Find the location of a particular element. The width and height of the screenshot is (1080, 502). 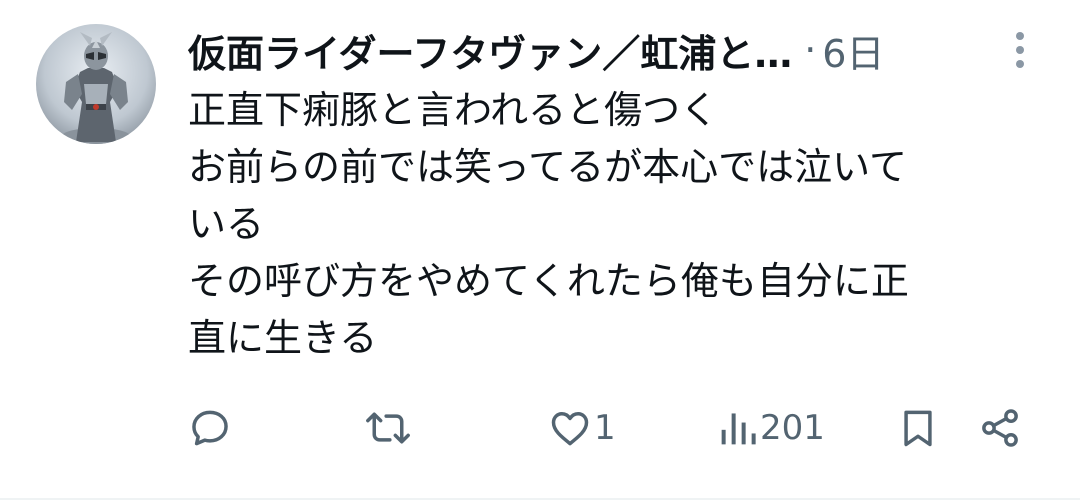

like-button: 1 is located at coordinates (582, 428).